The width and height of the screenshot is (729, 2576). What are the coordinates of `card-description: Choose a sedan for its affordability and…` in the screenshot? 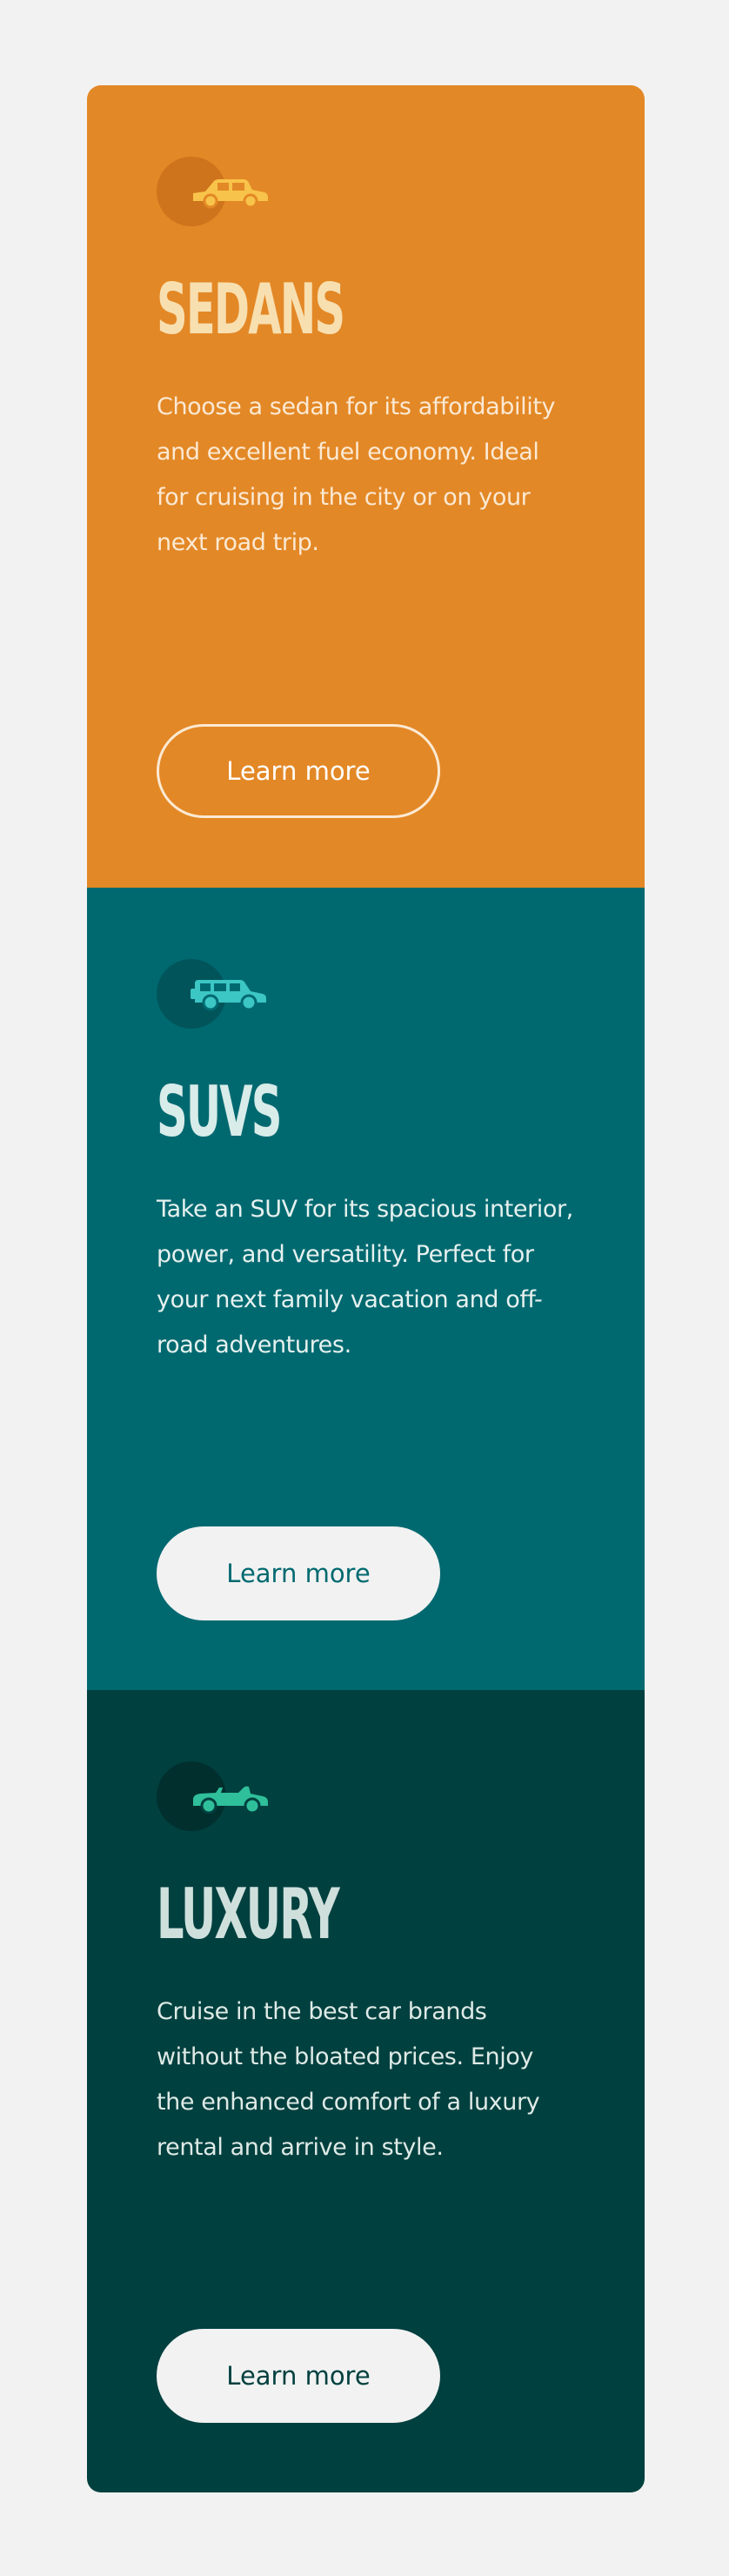 It's located at (356, 475).